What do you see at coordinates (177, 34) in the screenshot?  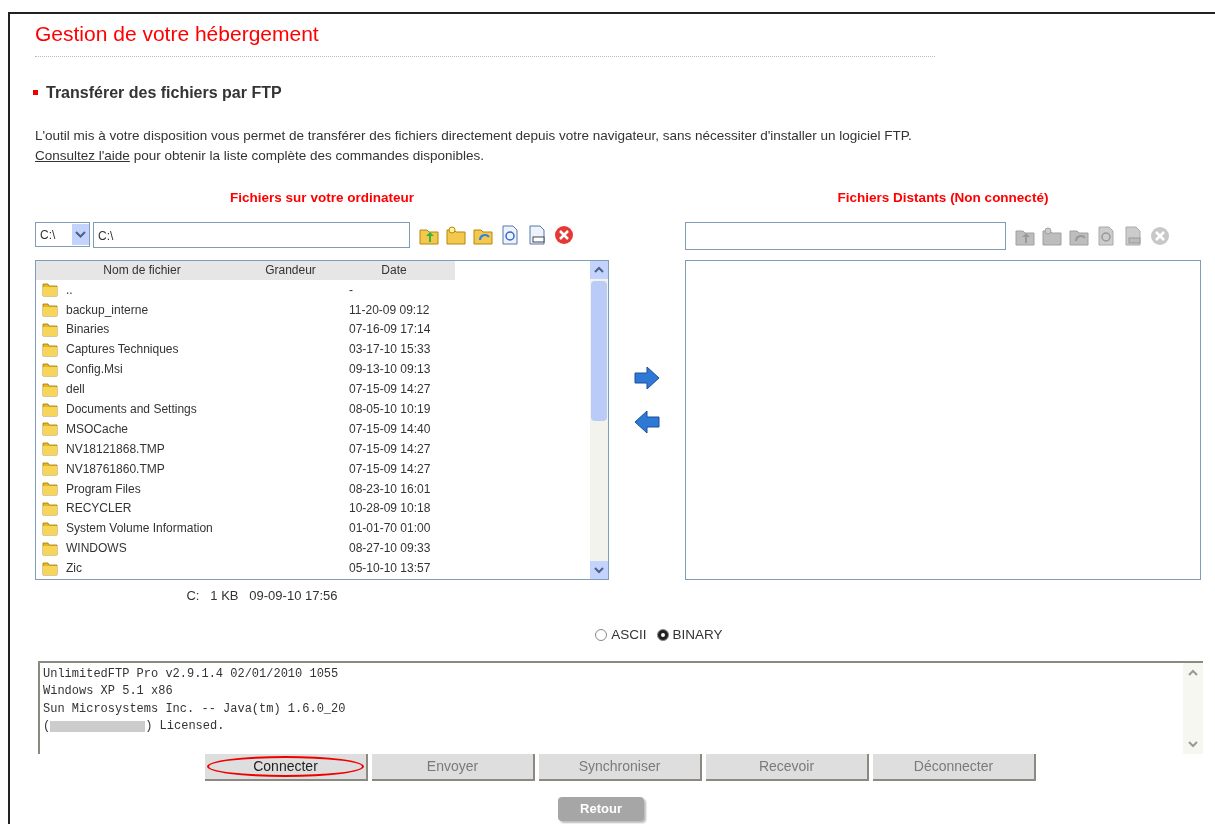 I see `page-title: Gestion de votre hébergement` at bounding box center [177, 34].